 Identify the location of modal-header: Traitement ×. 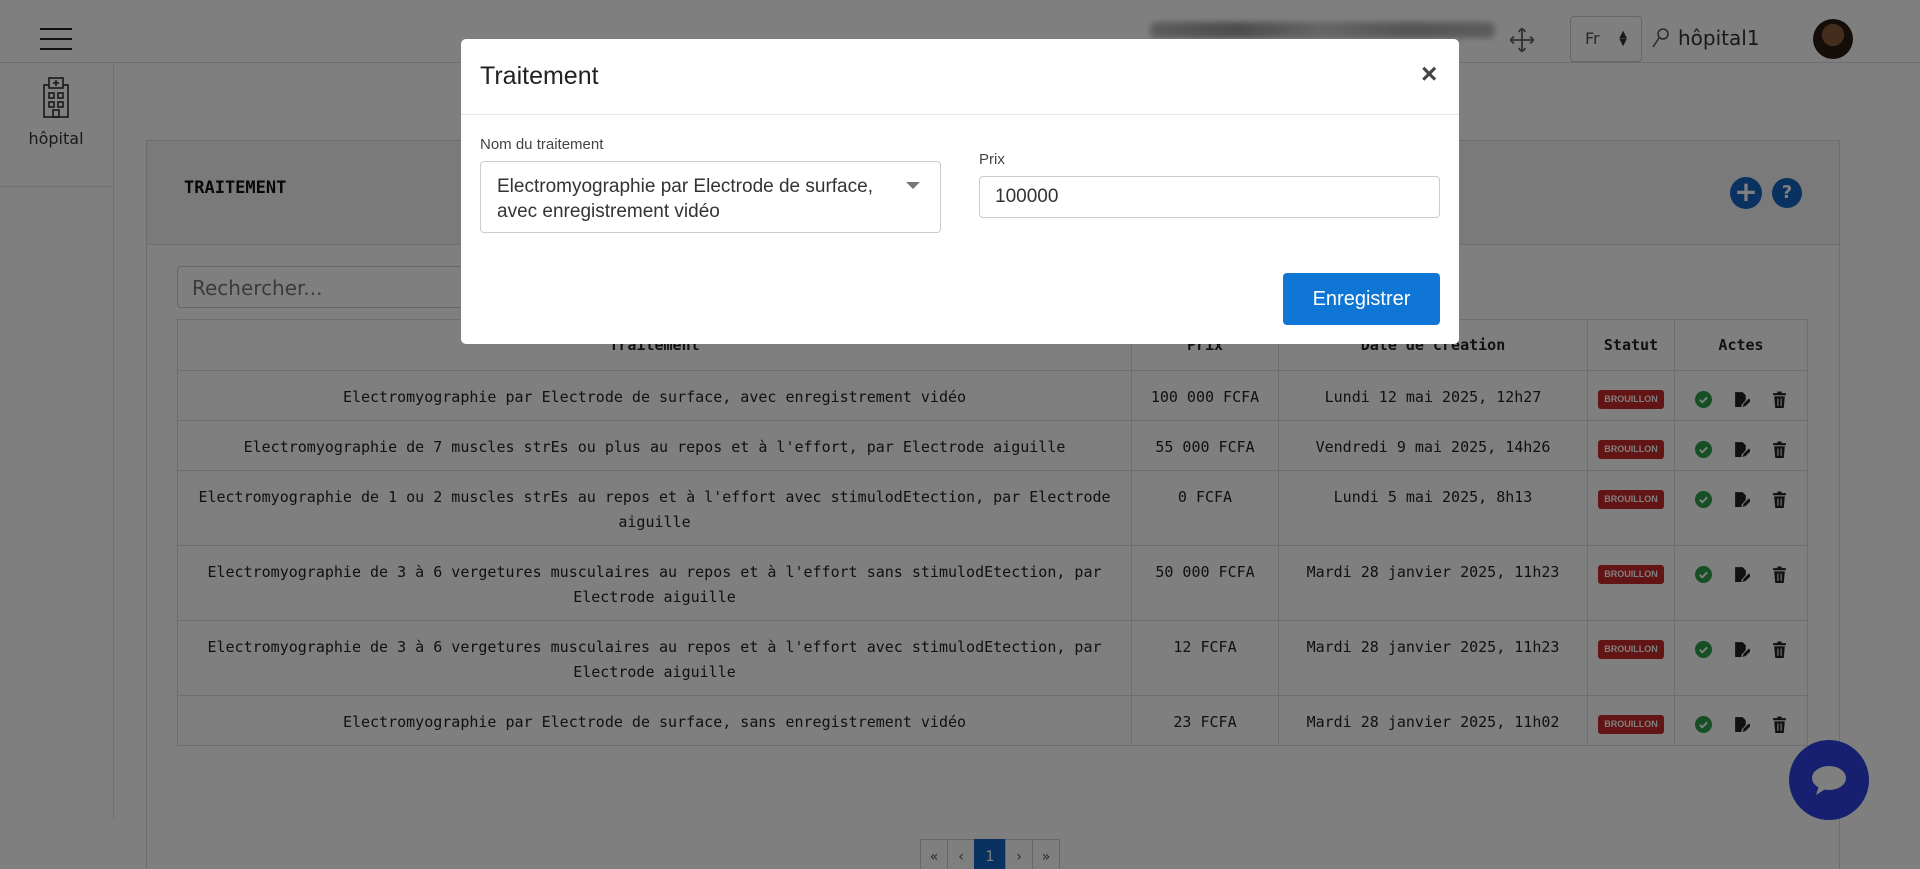
(960, 77).